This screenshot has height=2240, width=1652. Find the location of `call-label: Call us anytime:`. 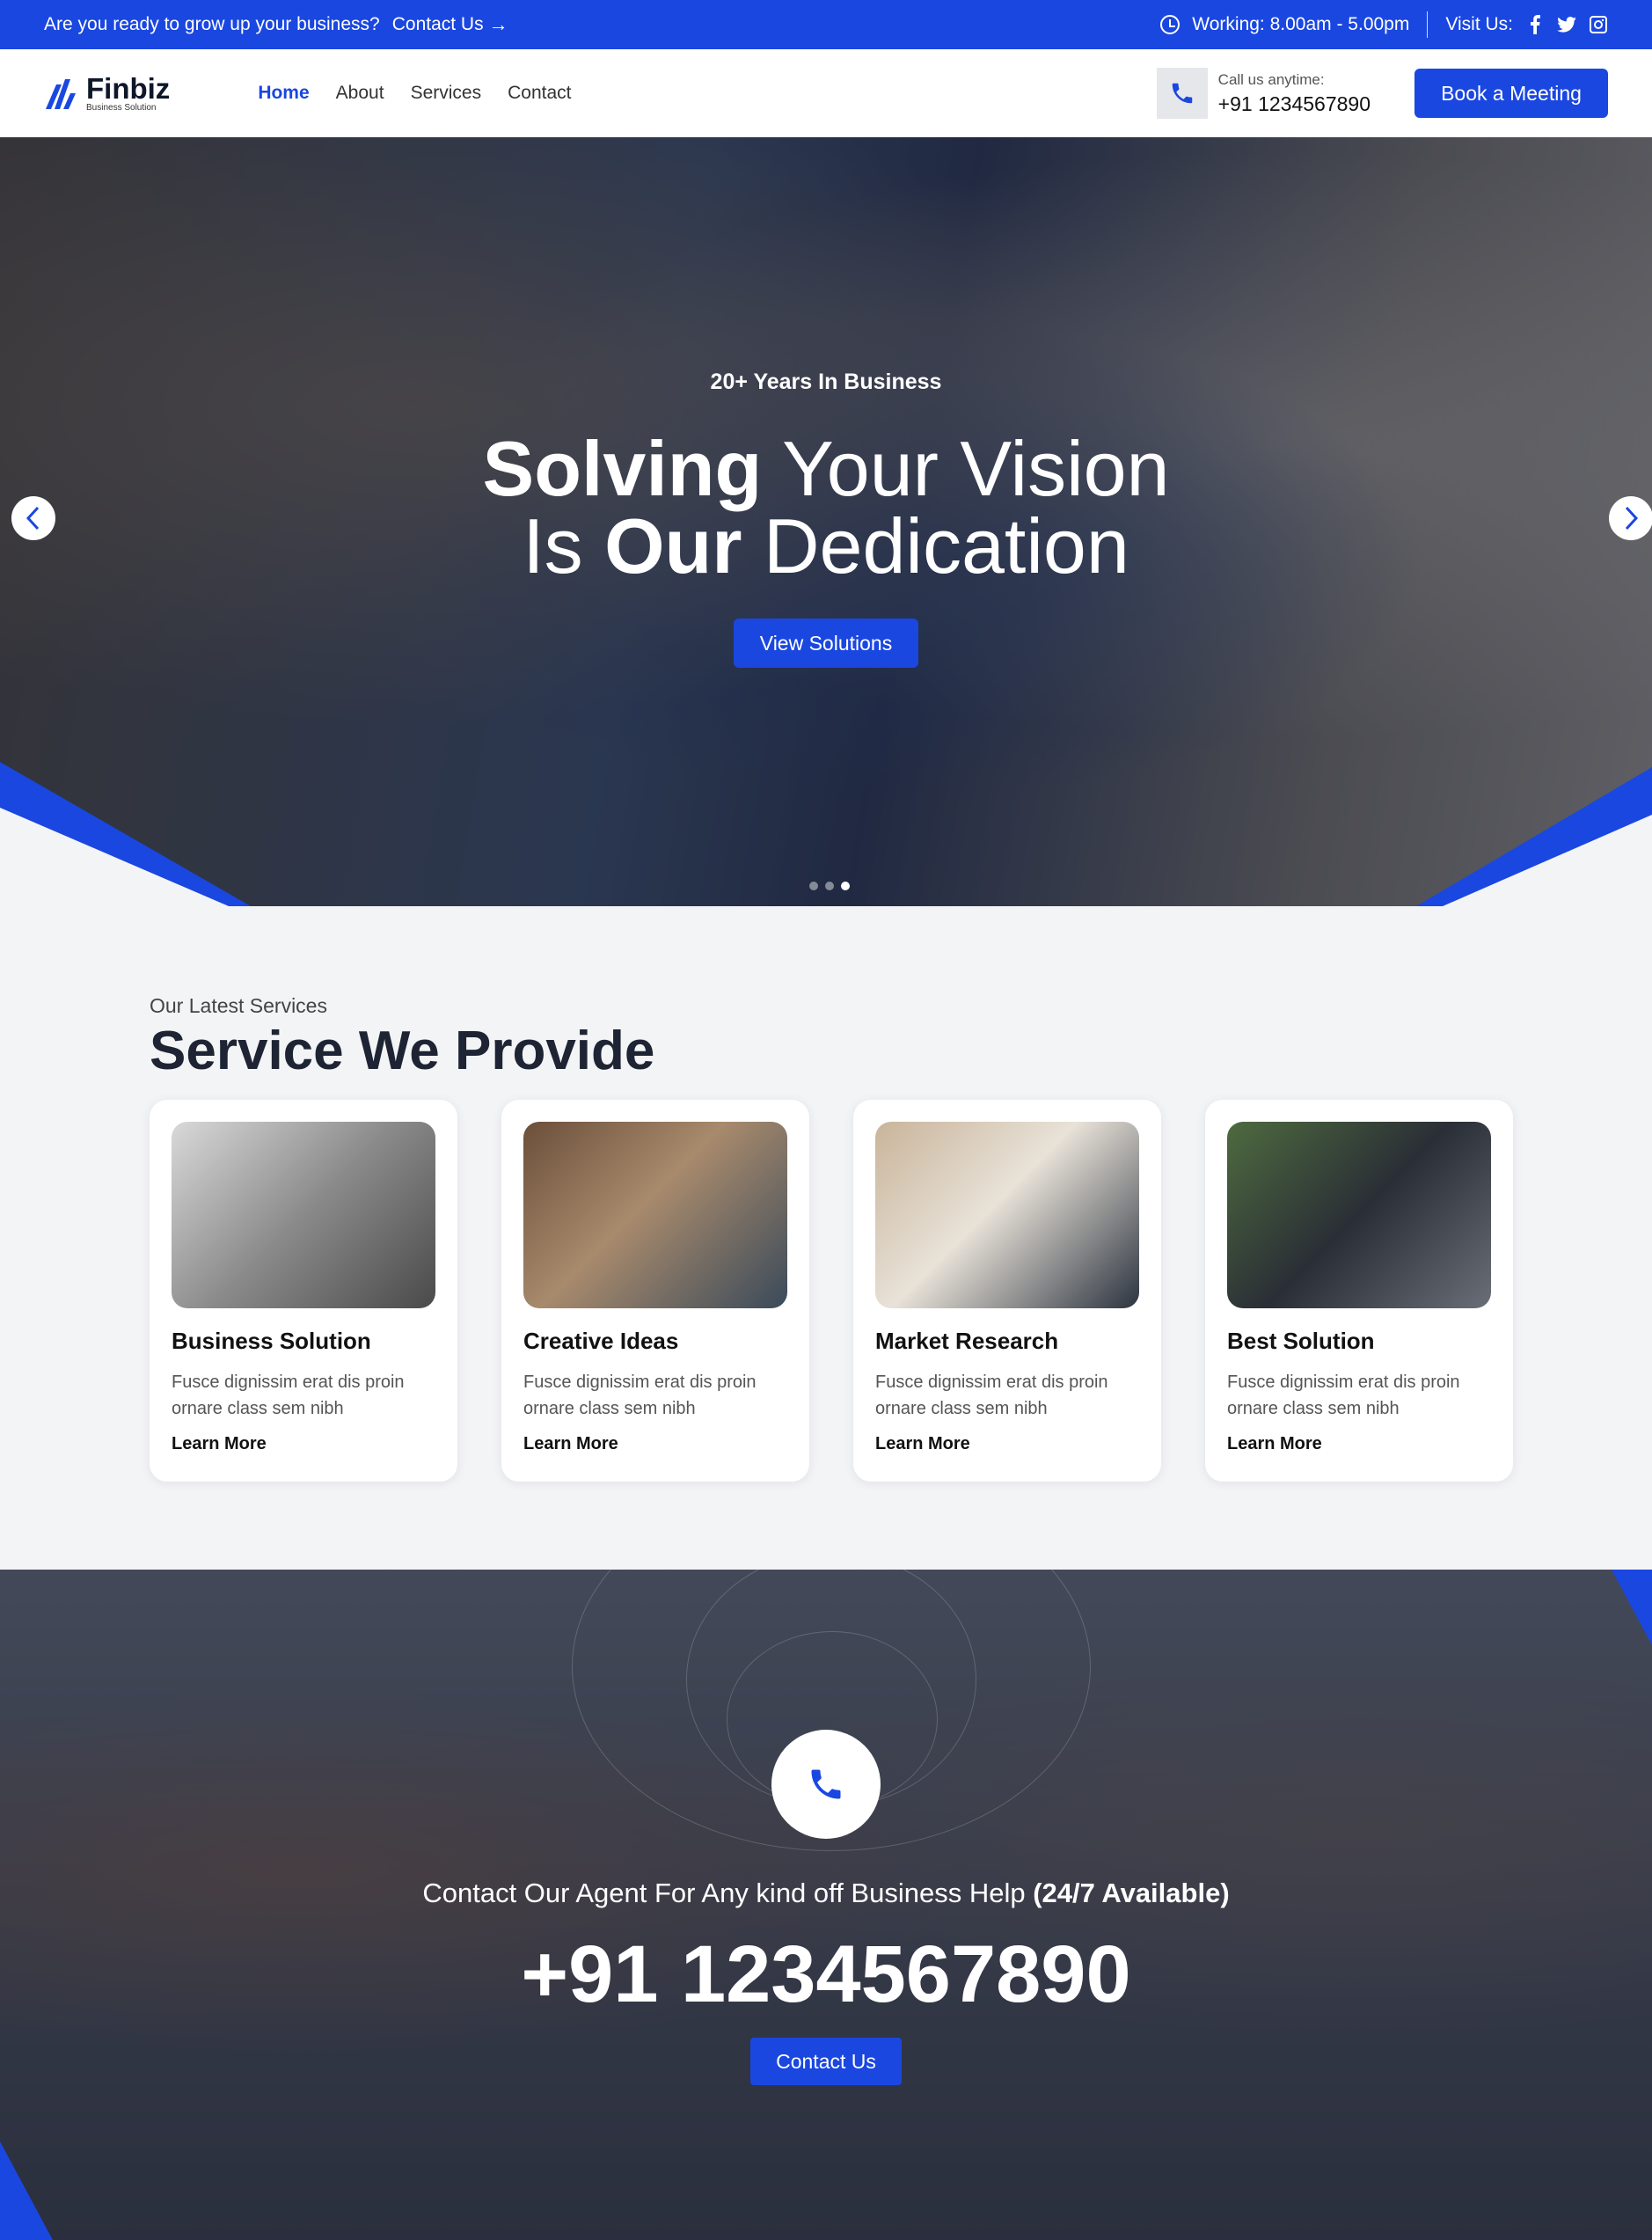

call-label: Call us anytime: is located at coordinates (1271, 79).